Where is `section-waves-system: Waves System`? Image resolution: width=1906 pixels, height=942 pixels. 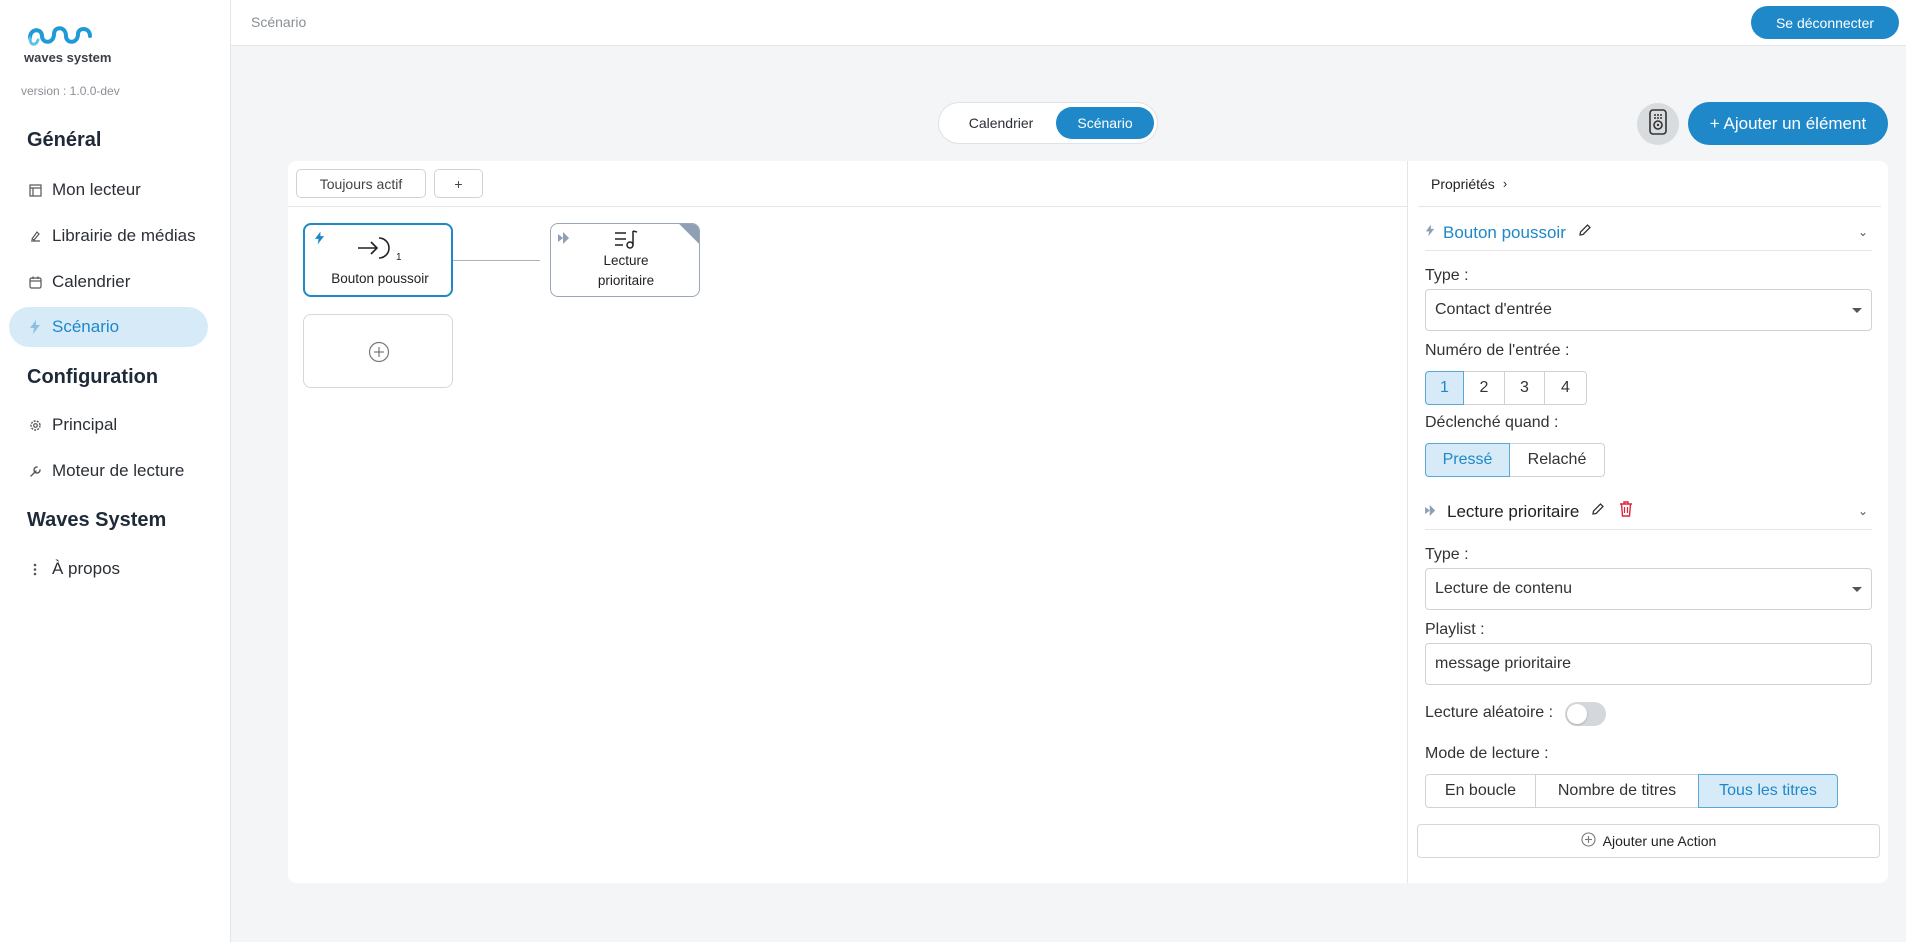 section-waves-system: Waves System is located at coordinates (97, 520).